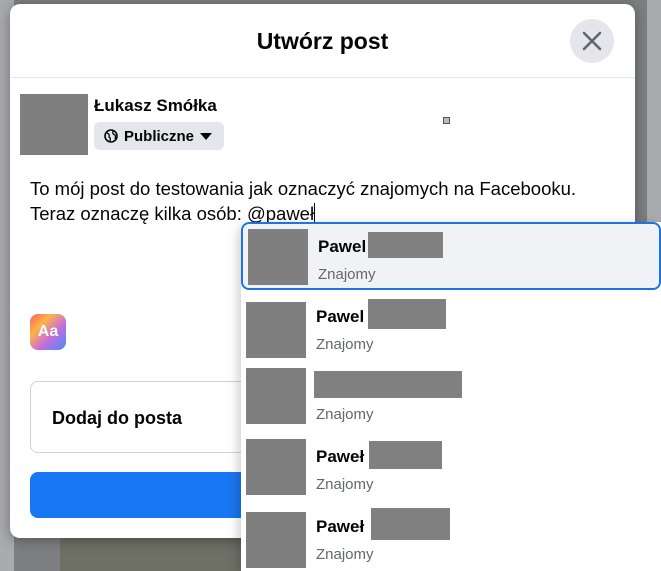 Image resolution: width=661 pixels, height=571 pixels. What do you see at coordinates (155, 105) in the screenshot?
I see `user-name: Łukasz Smółka` at bounding box center [155, 105].